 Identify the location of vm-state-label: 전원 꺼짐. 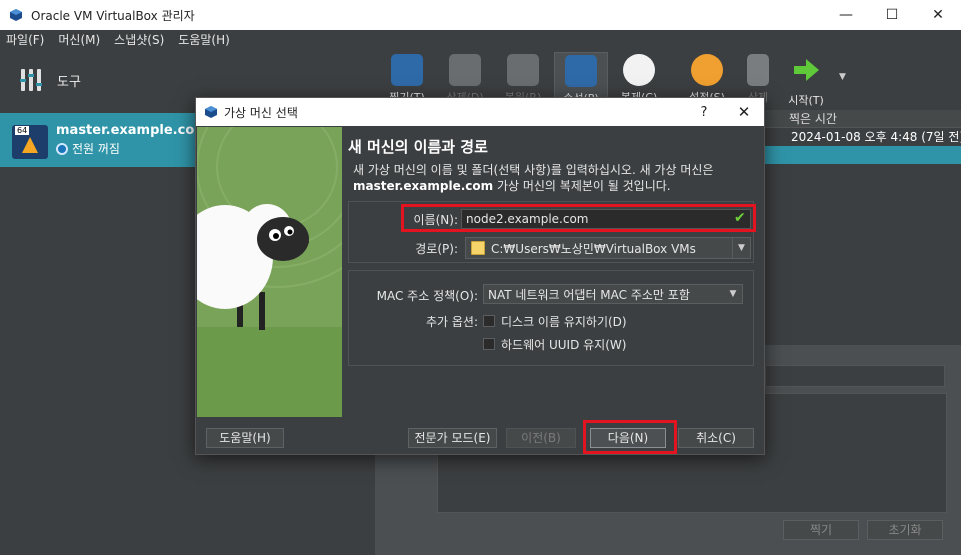
(96, 149).